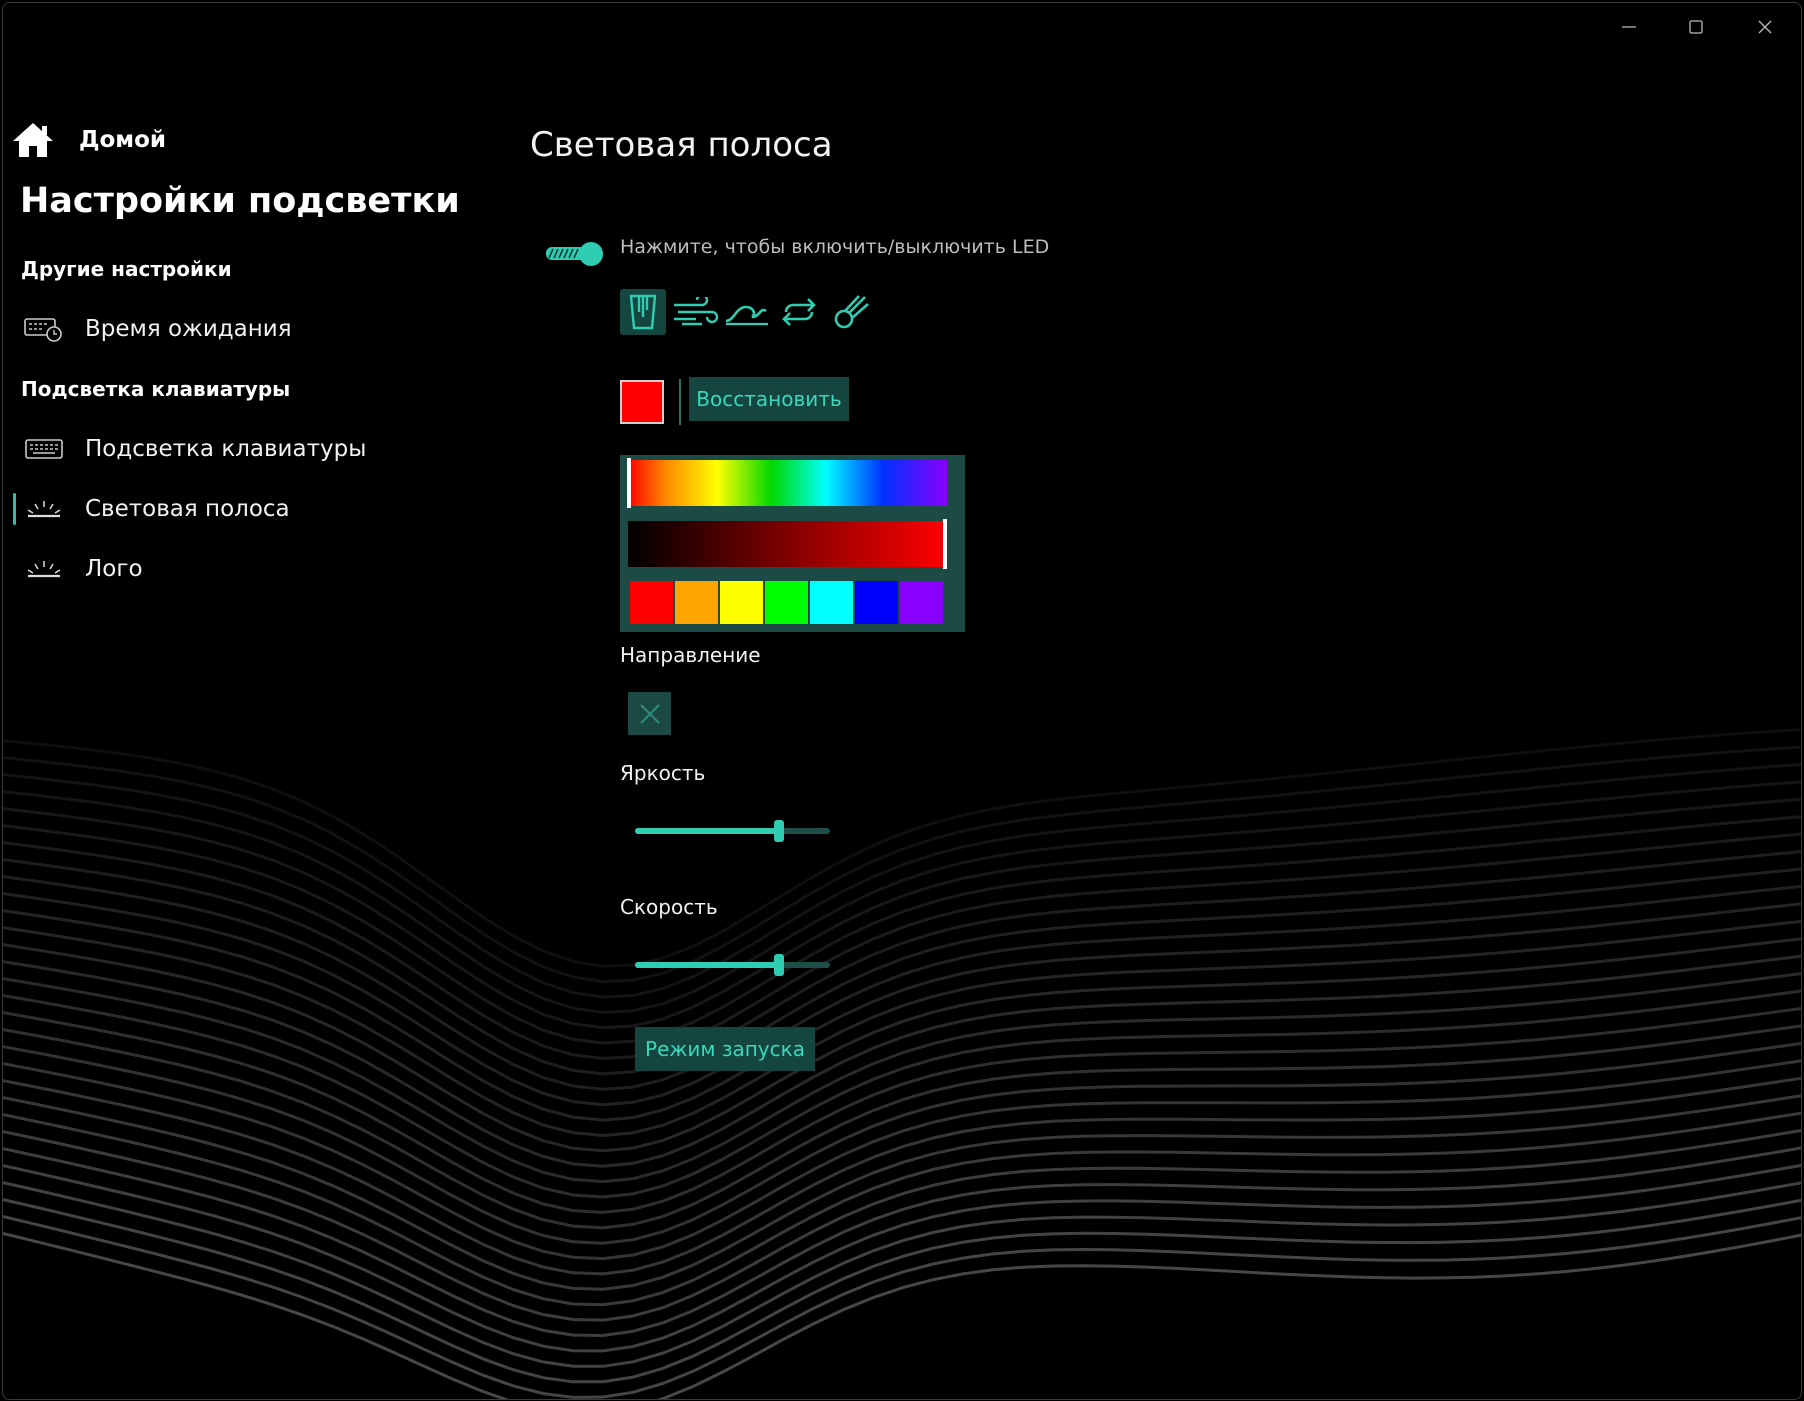 This screenshot has height=1401, width=1804. I want to click on close-button, so click(1765, 27).